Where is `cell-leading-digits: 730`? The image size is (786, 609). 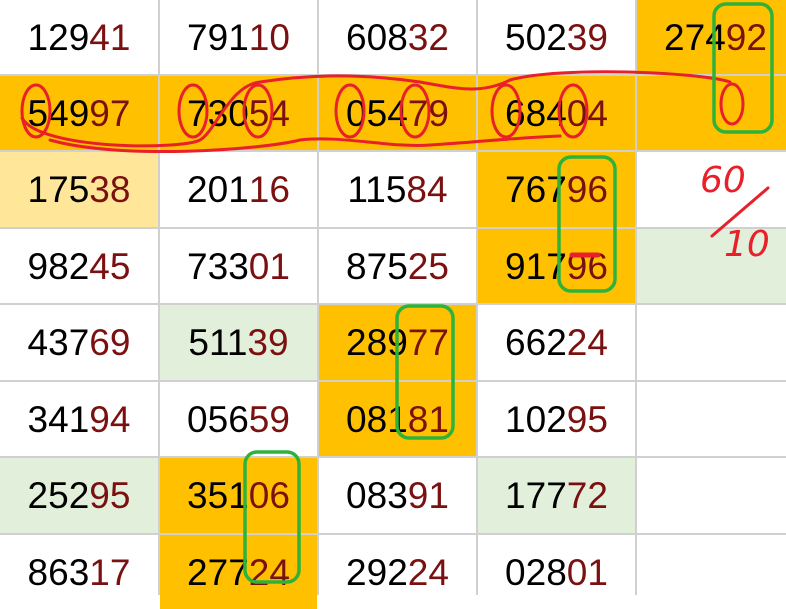 cell-leading-digits: 730 is located at coordinates (218, 113).